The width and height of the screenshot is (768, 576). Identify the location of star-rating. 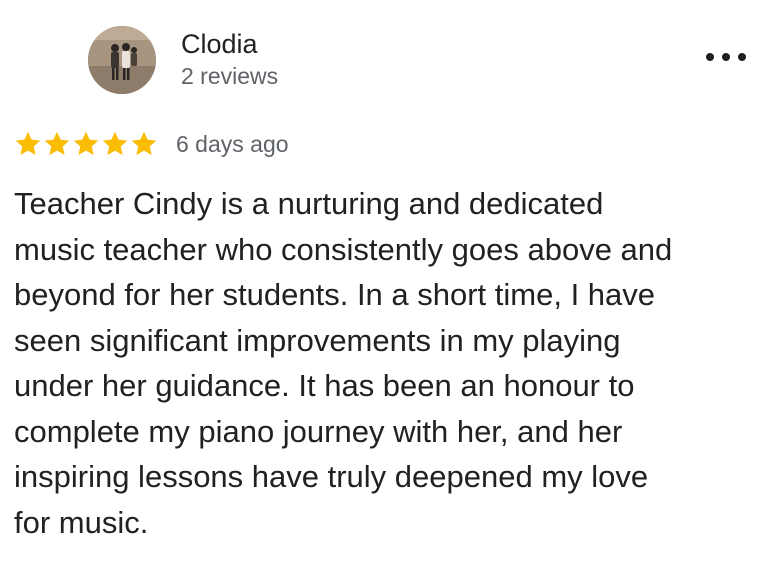
(86, 144).